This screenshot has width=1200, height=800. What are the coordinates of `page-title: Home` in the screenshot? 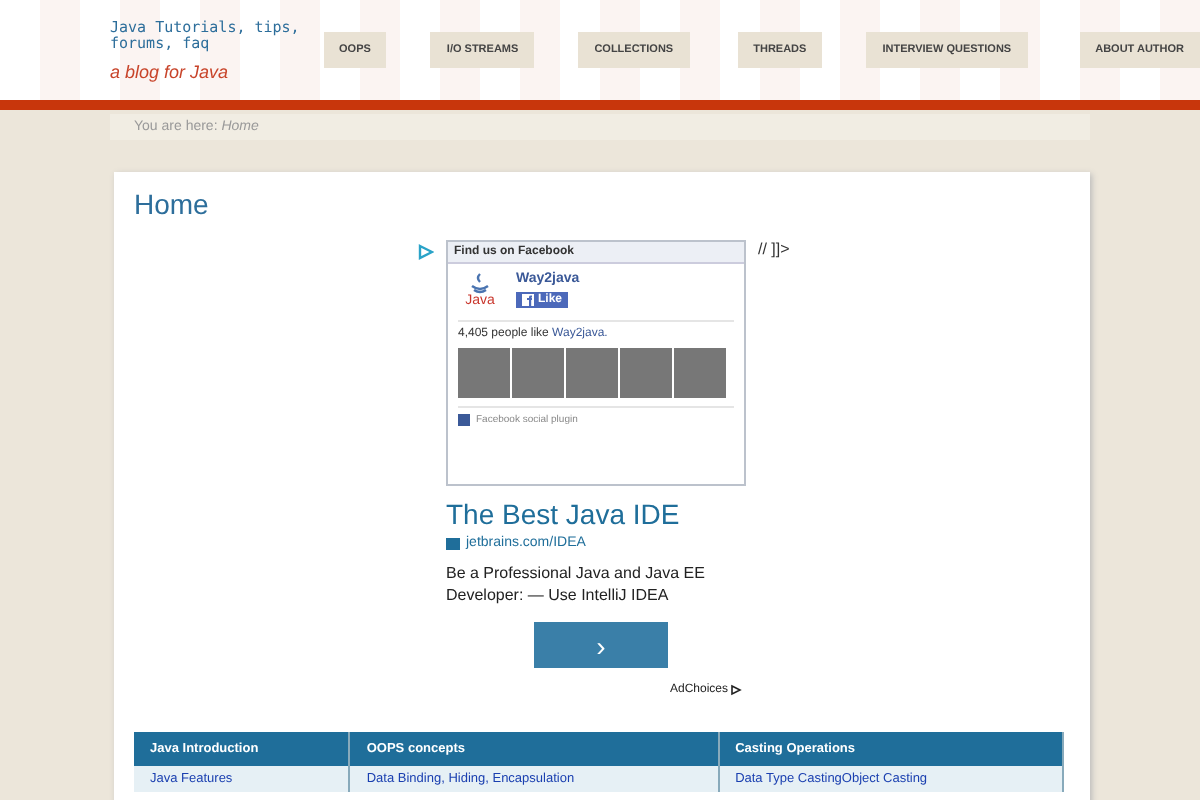 It's located at (172, 204).